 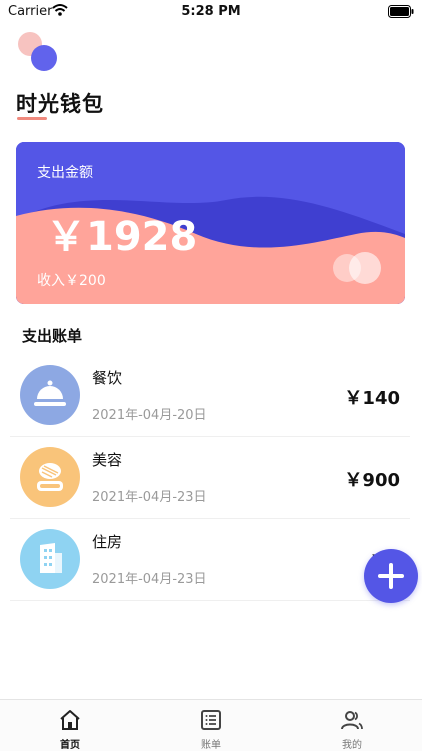 I want to click on bill-date: 2021年-04月-20日, so click(x=149, y=415).